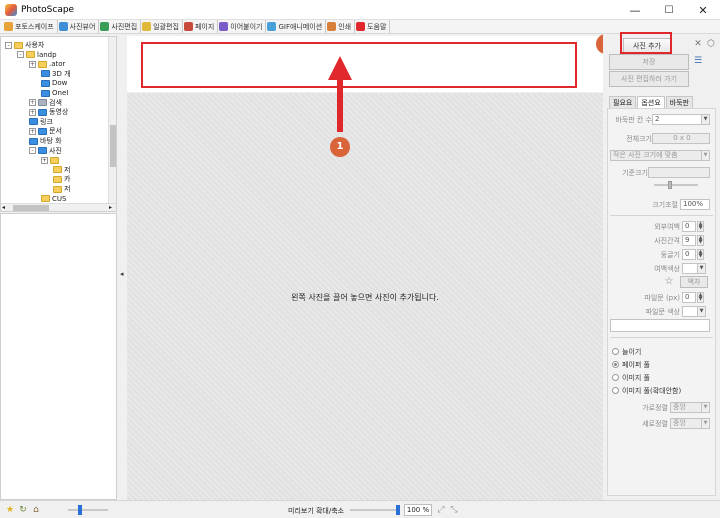 This screenshot has width=720, height=518. Describe the element at coordinates (31, 208) in the screenshot. I see `tree-hscroll-thumb` at that location.